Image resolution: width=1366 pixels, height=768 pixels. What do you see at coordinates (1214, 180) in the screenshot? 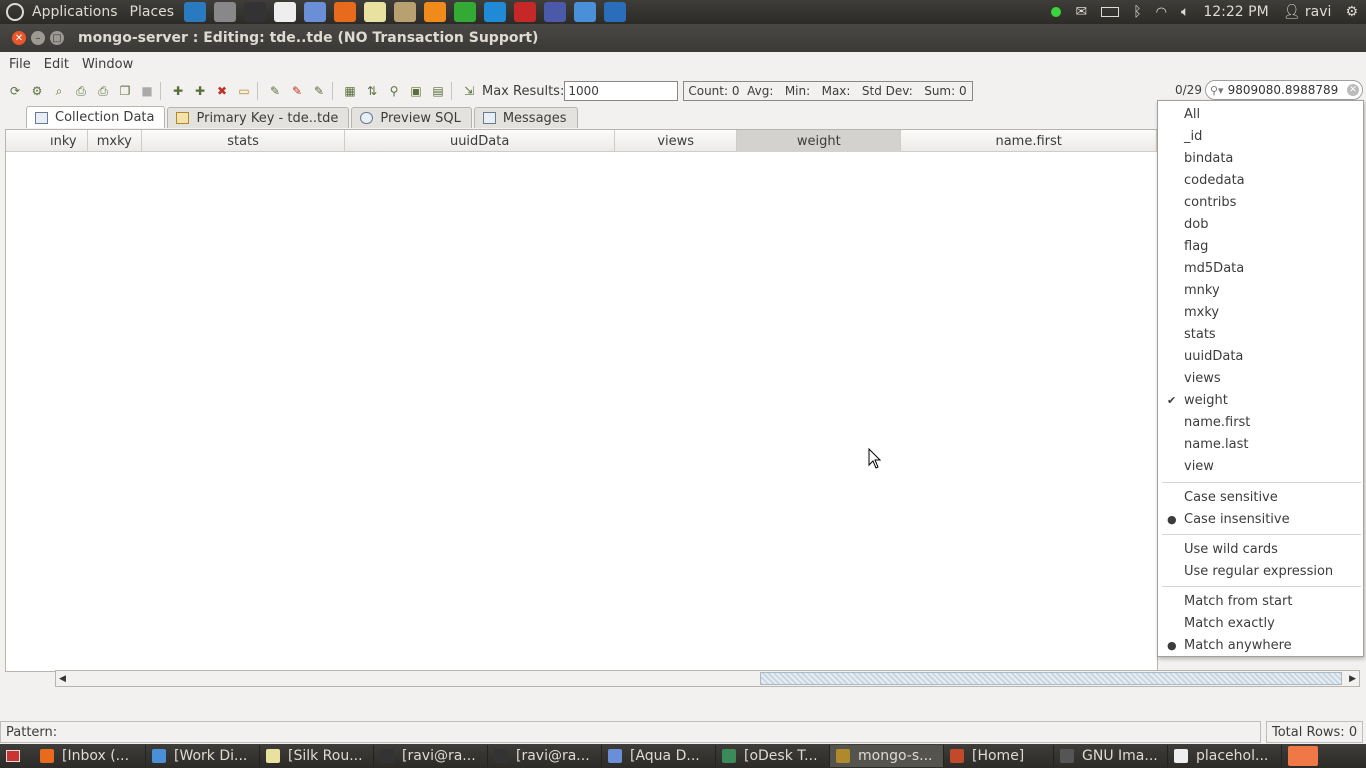
I see `column-option: codedata` at bounding box center [1214, 180].